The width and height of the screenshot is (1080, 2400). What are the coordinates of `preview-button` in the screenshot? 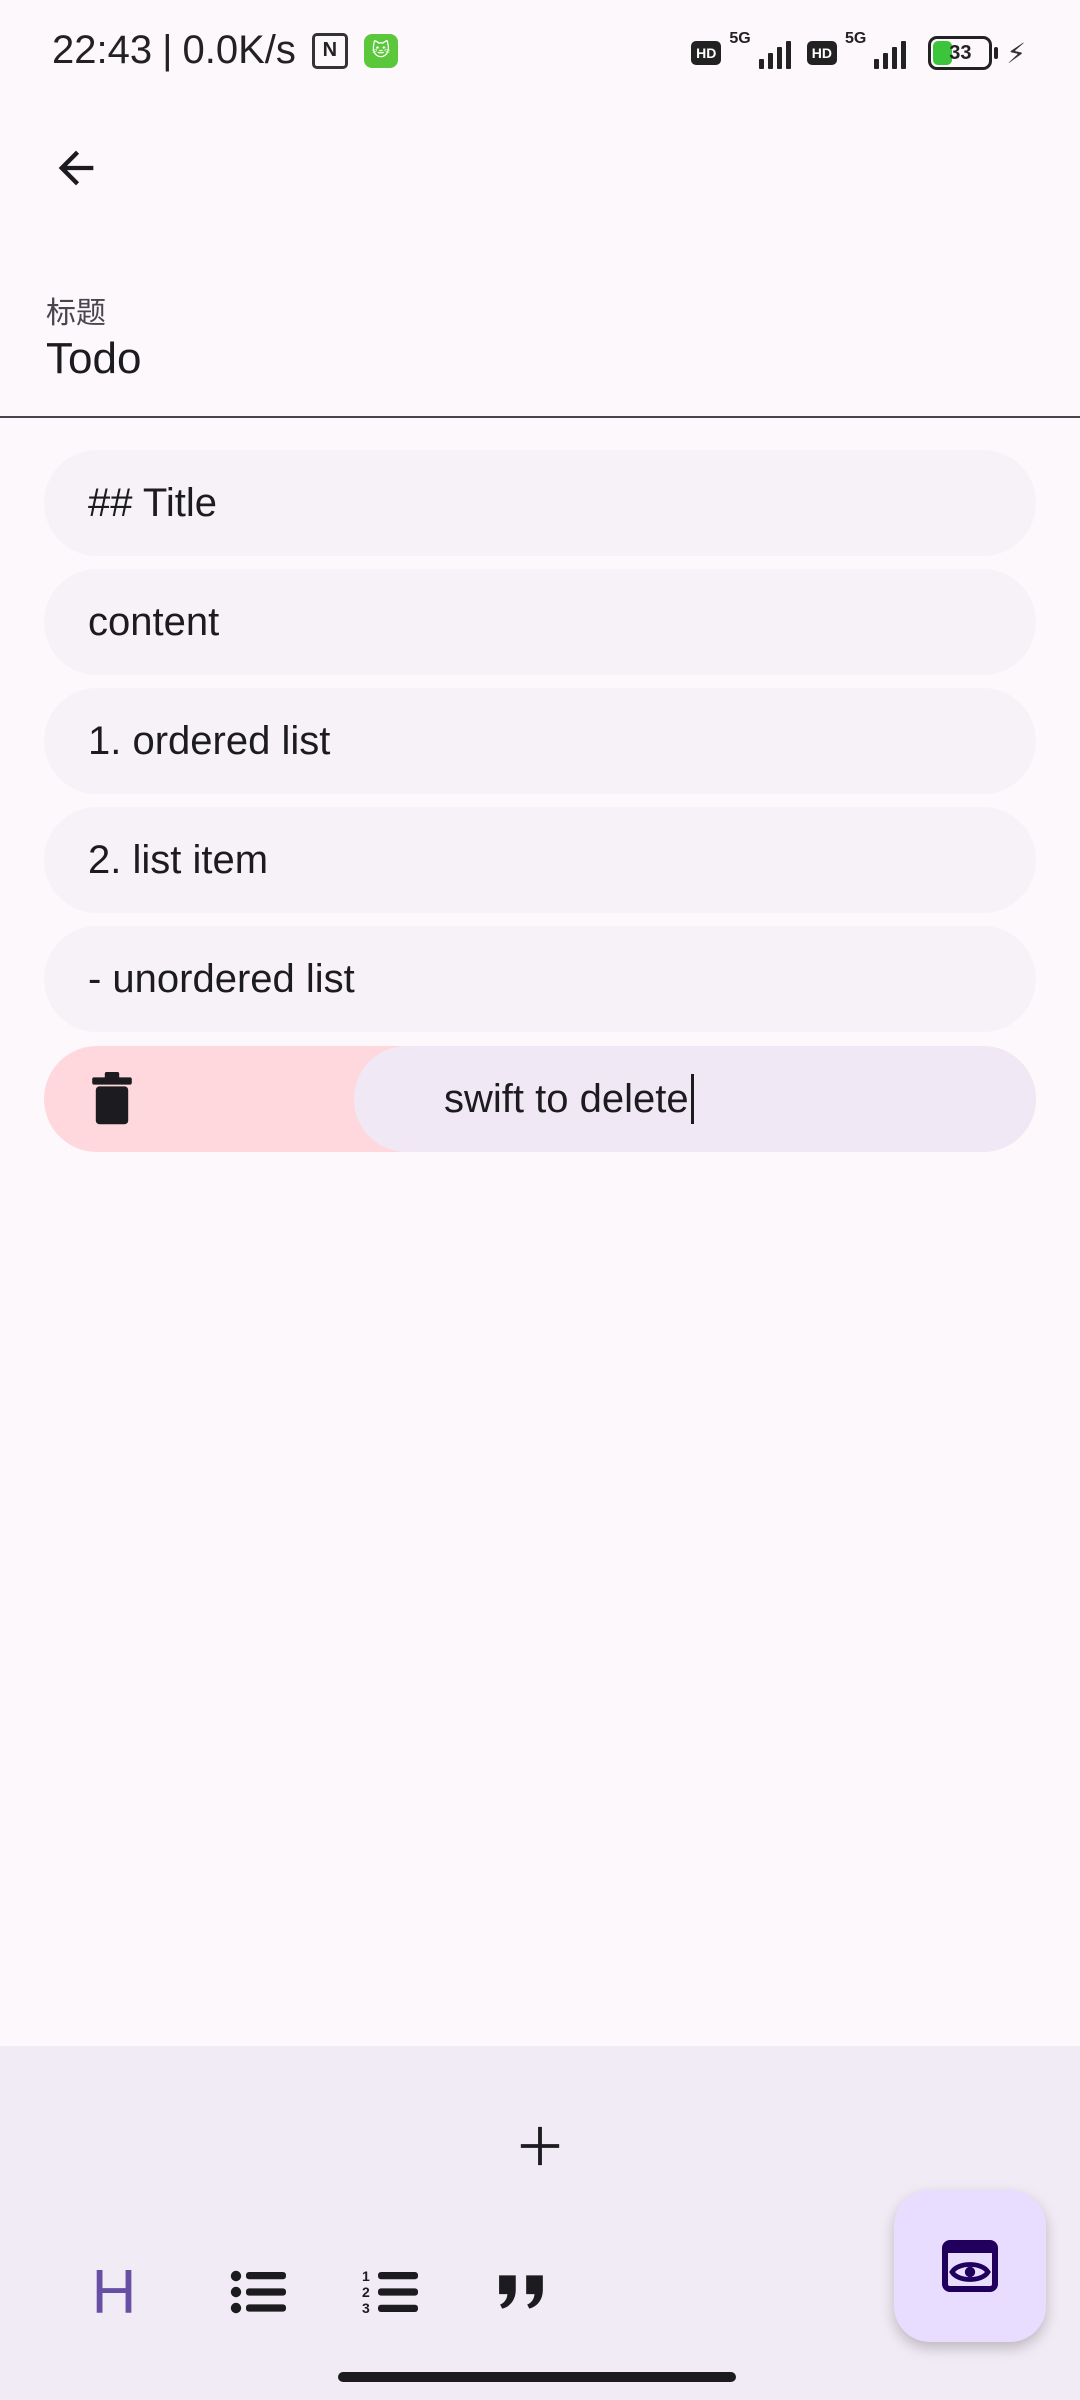 It's located at (970, 2266).